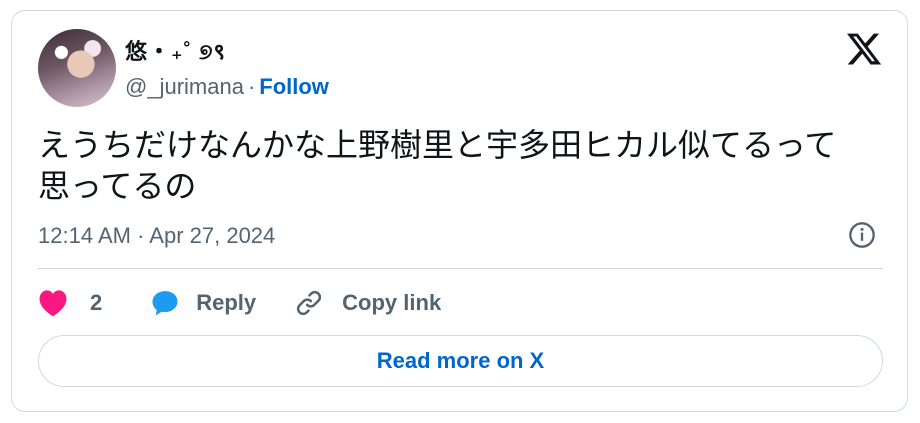  What do you see at coordinates (864, 49) in the screenshot?
I see `x-logo-icon` at bounding box center [864, 49].